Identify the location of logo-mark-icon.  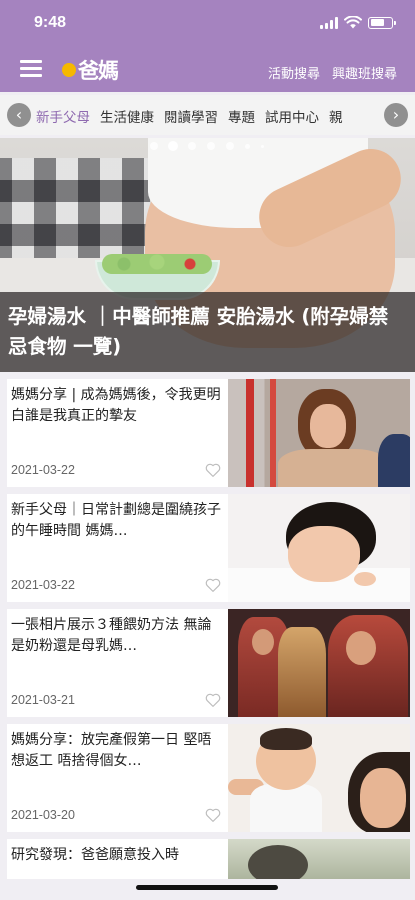
(69, 70).